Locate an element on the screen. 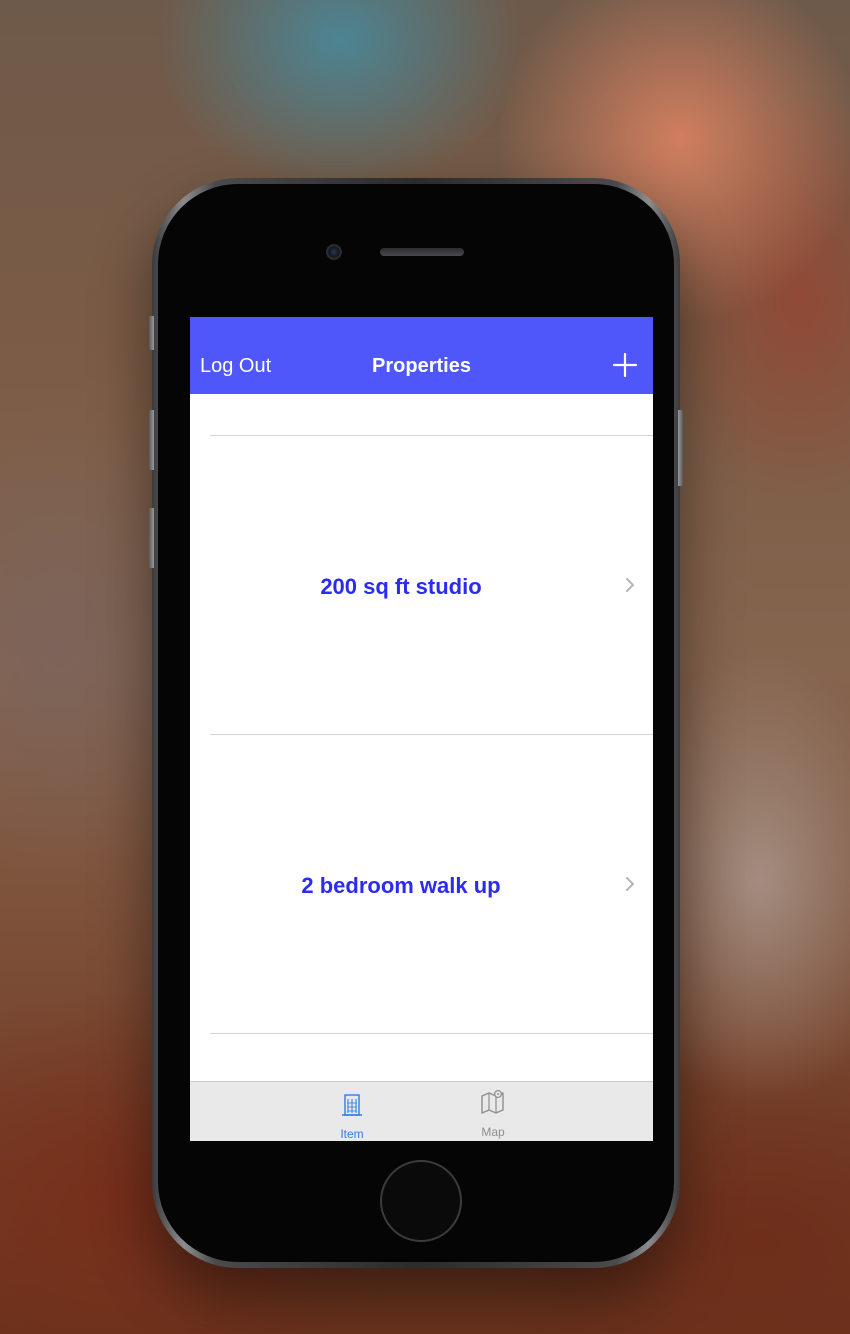  list-item: 200 sq ft studio is located at coordinates (421, 585).